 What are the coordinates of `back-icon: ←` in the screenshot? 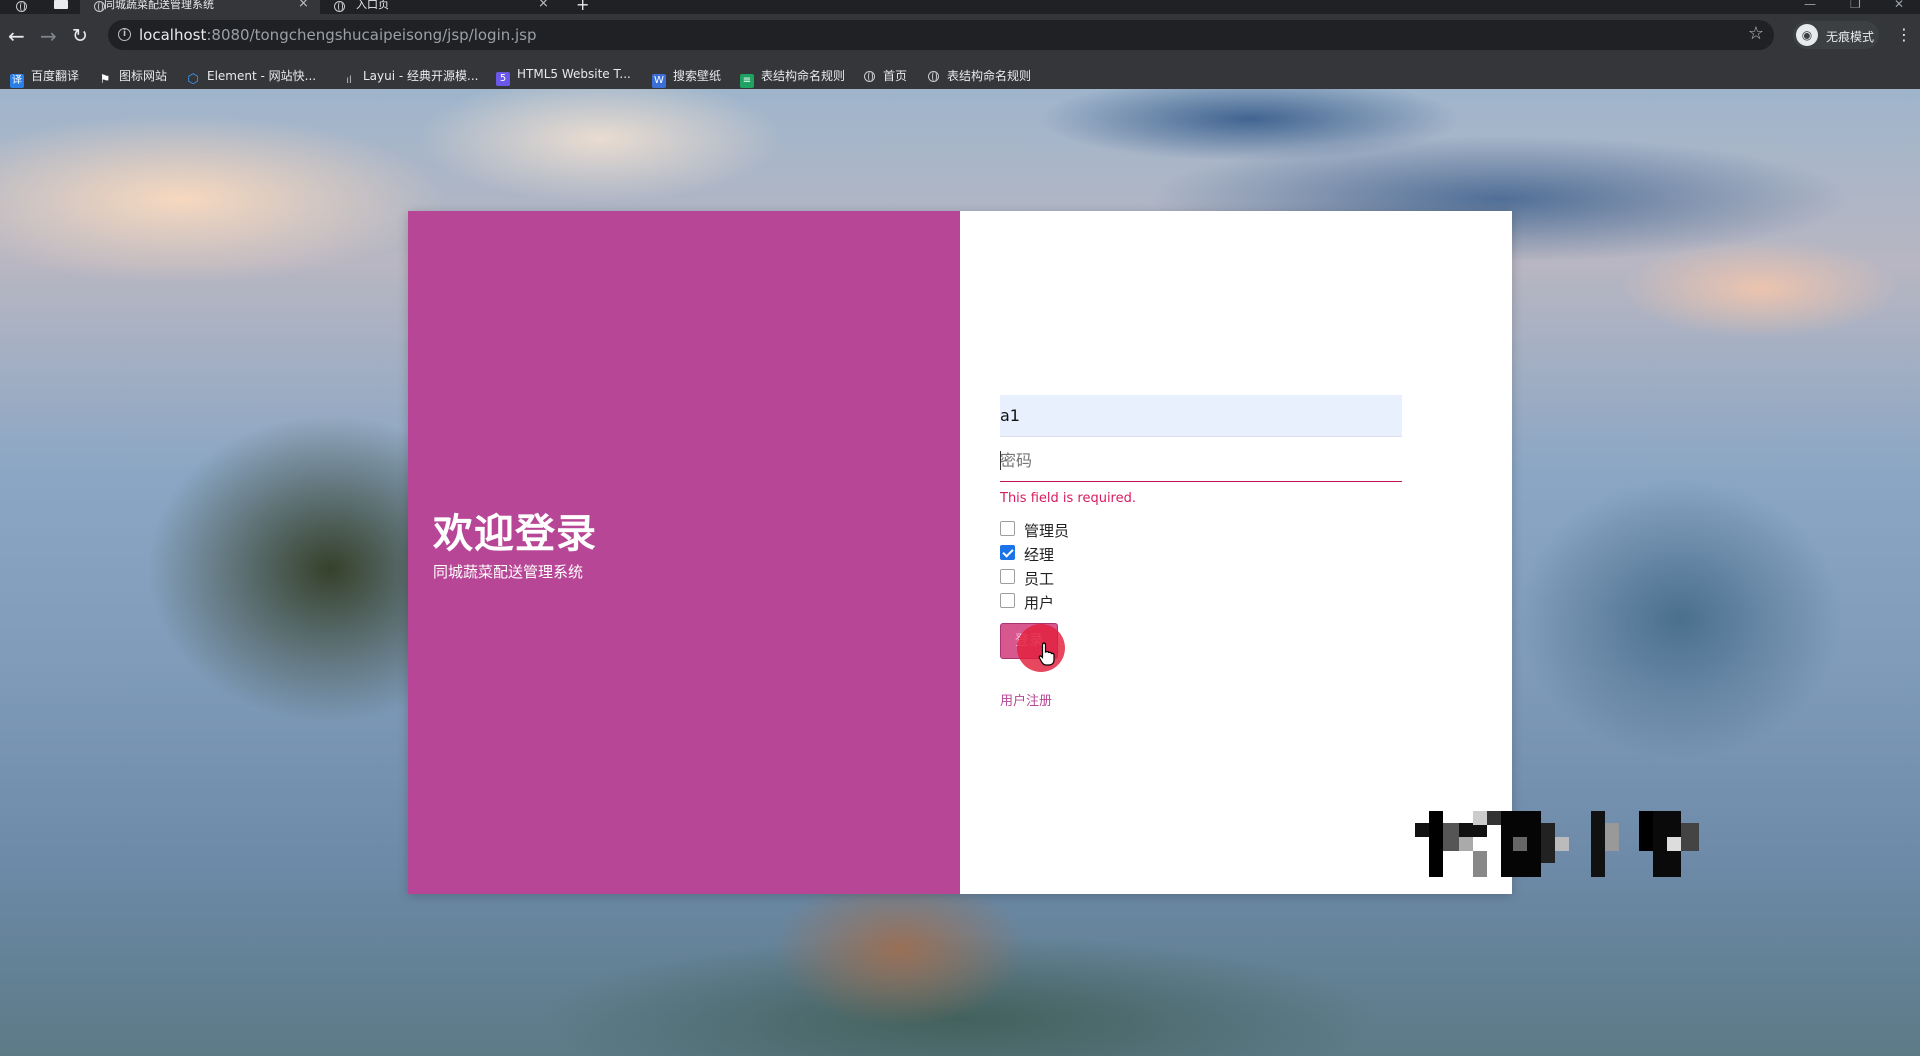 It's located at (16, 36).